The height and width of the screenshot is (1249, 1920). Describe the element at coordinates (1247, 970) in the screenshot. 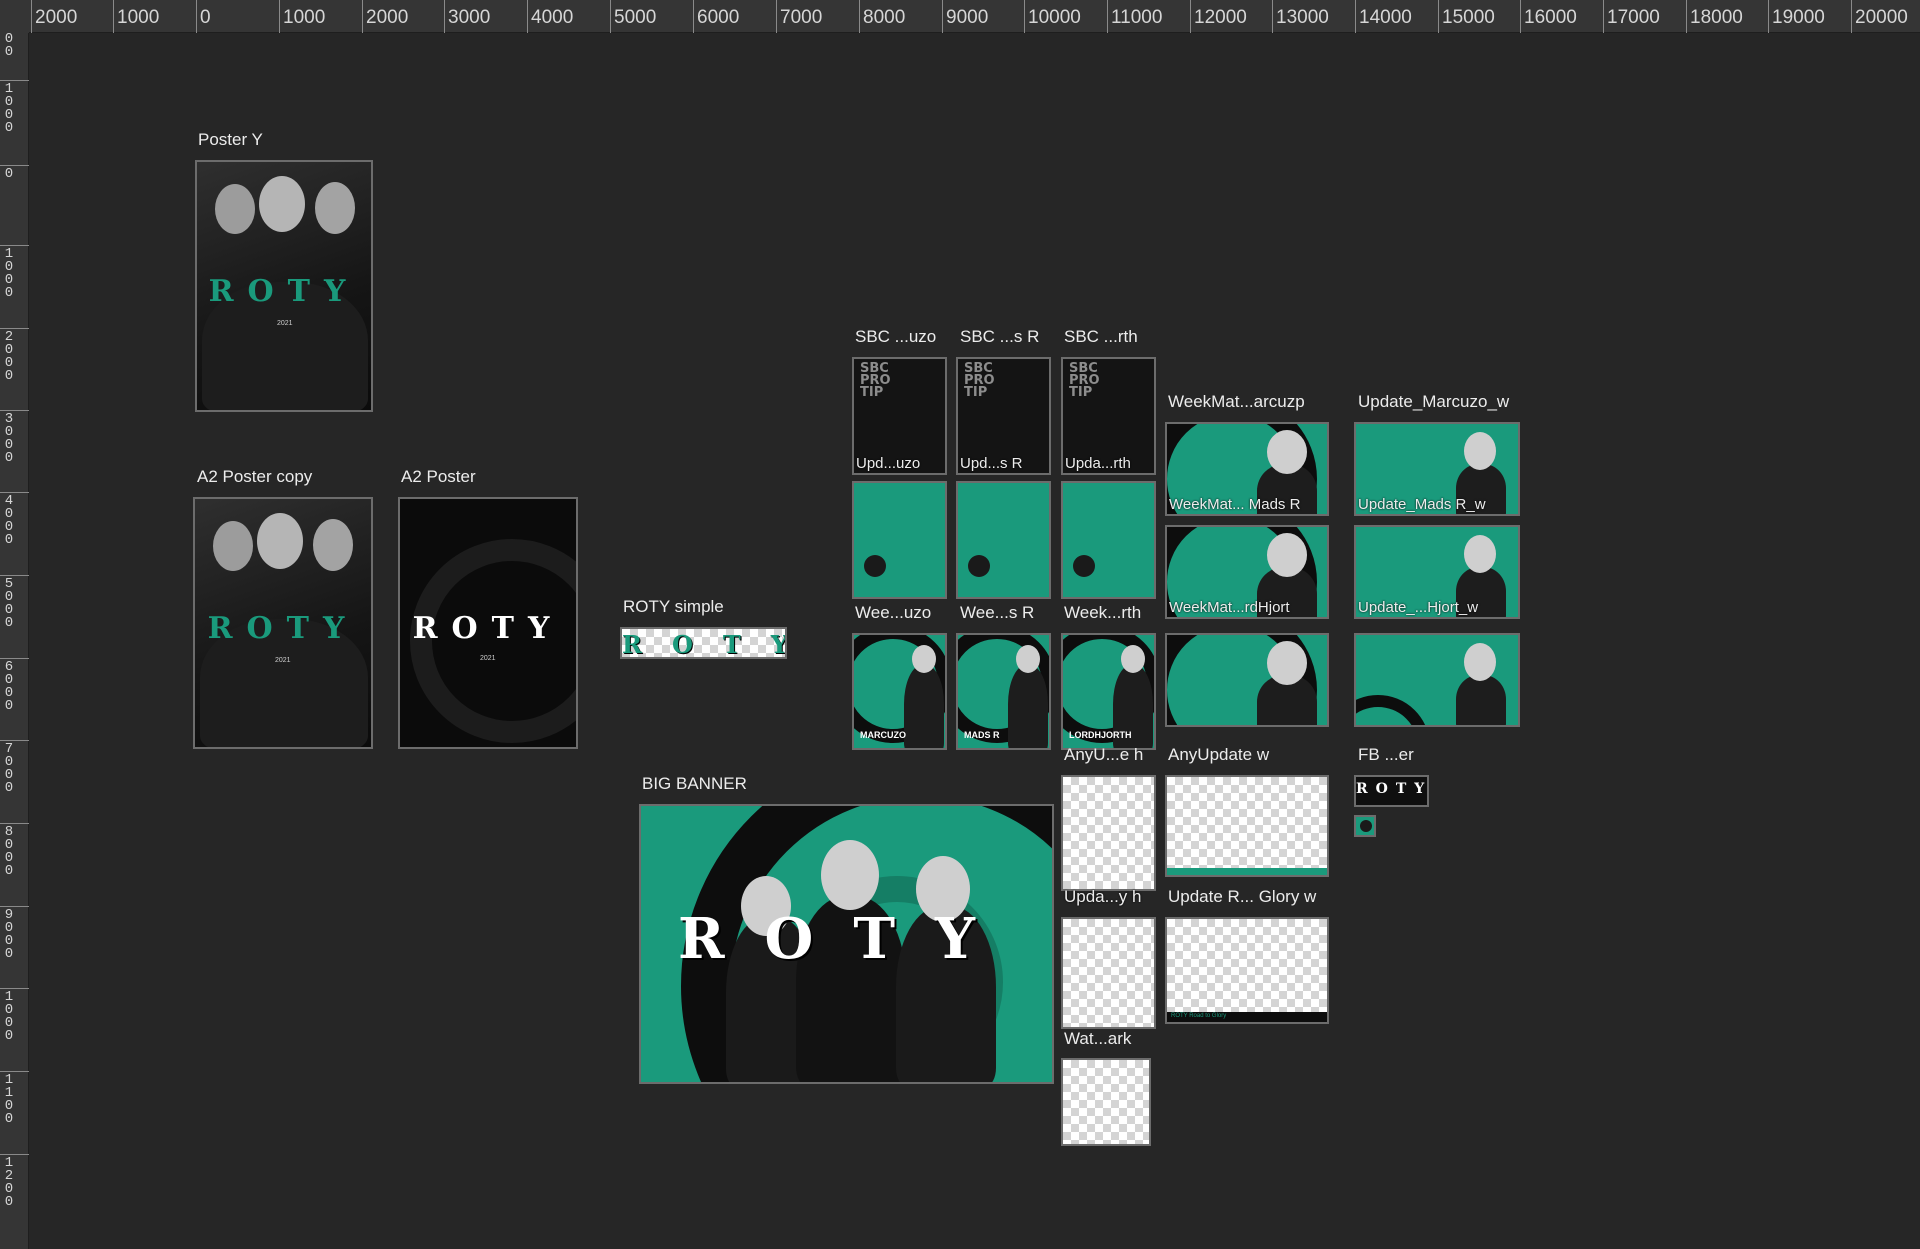

I see `artboard-update-r-glory: ROTY Road to Glory` at that location.